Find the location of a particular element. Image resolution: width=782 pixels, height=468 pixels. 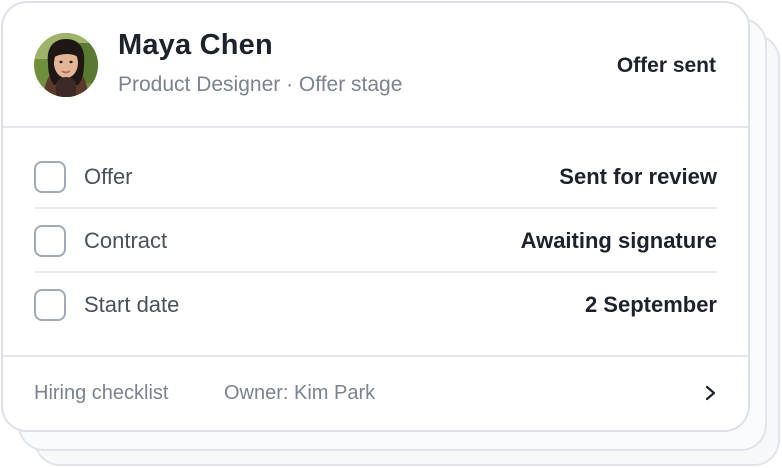

checklist-value: Sent for review is located at coordinates (638, 176).